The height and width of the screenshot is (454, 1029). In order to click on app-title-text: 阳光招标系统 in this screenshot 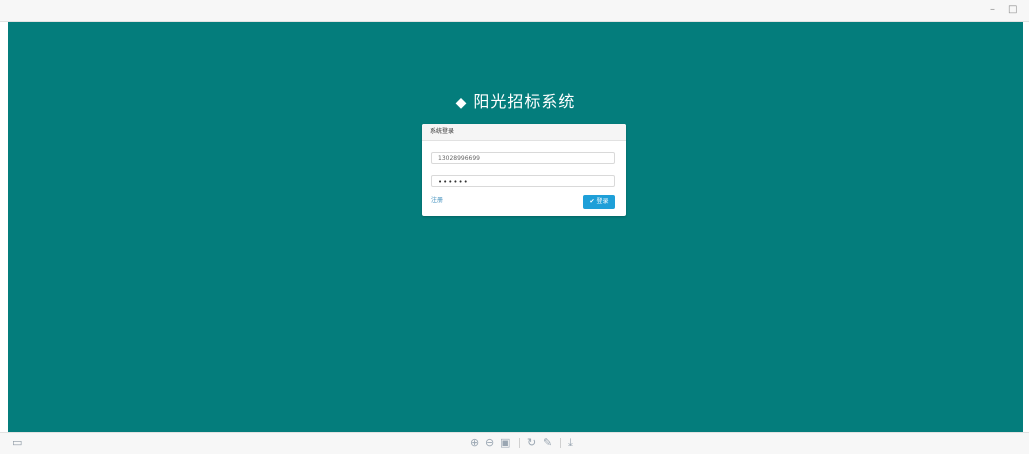, I will do `click(524, 101)`.